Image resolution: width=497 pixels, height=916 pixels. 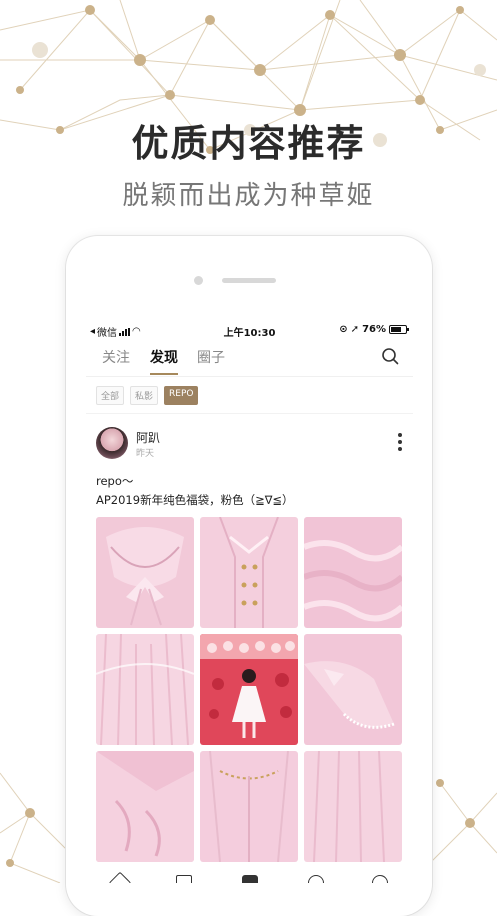 I want to click on photo-model-red-backdrop, so click(x=249, y=689).